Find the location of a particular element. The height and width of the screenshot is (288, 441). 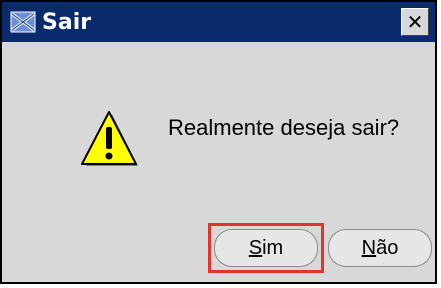

close-icon: ✕ is located at coordinates (415, 22).